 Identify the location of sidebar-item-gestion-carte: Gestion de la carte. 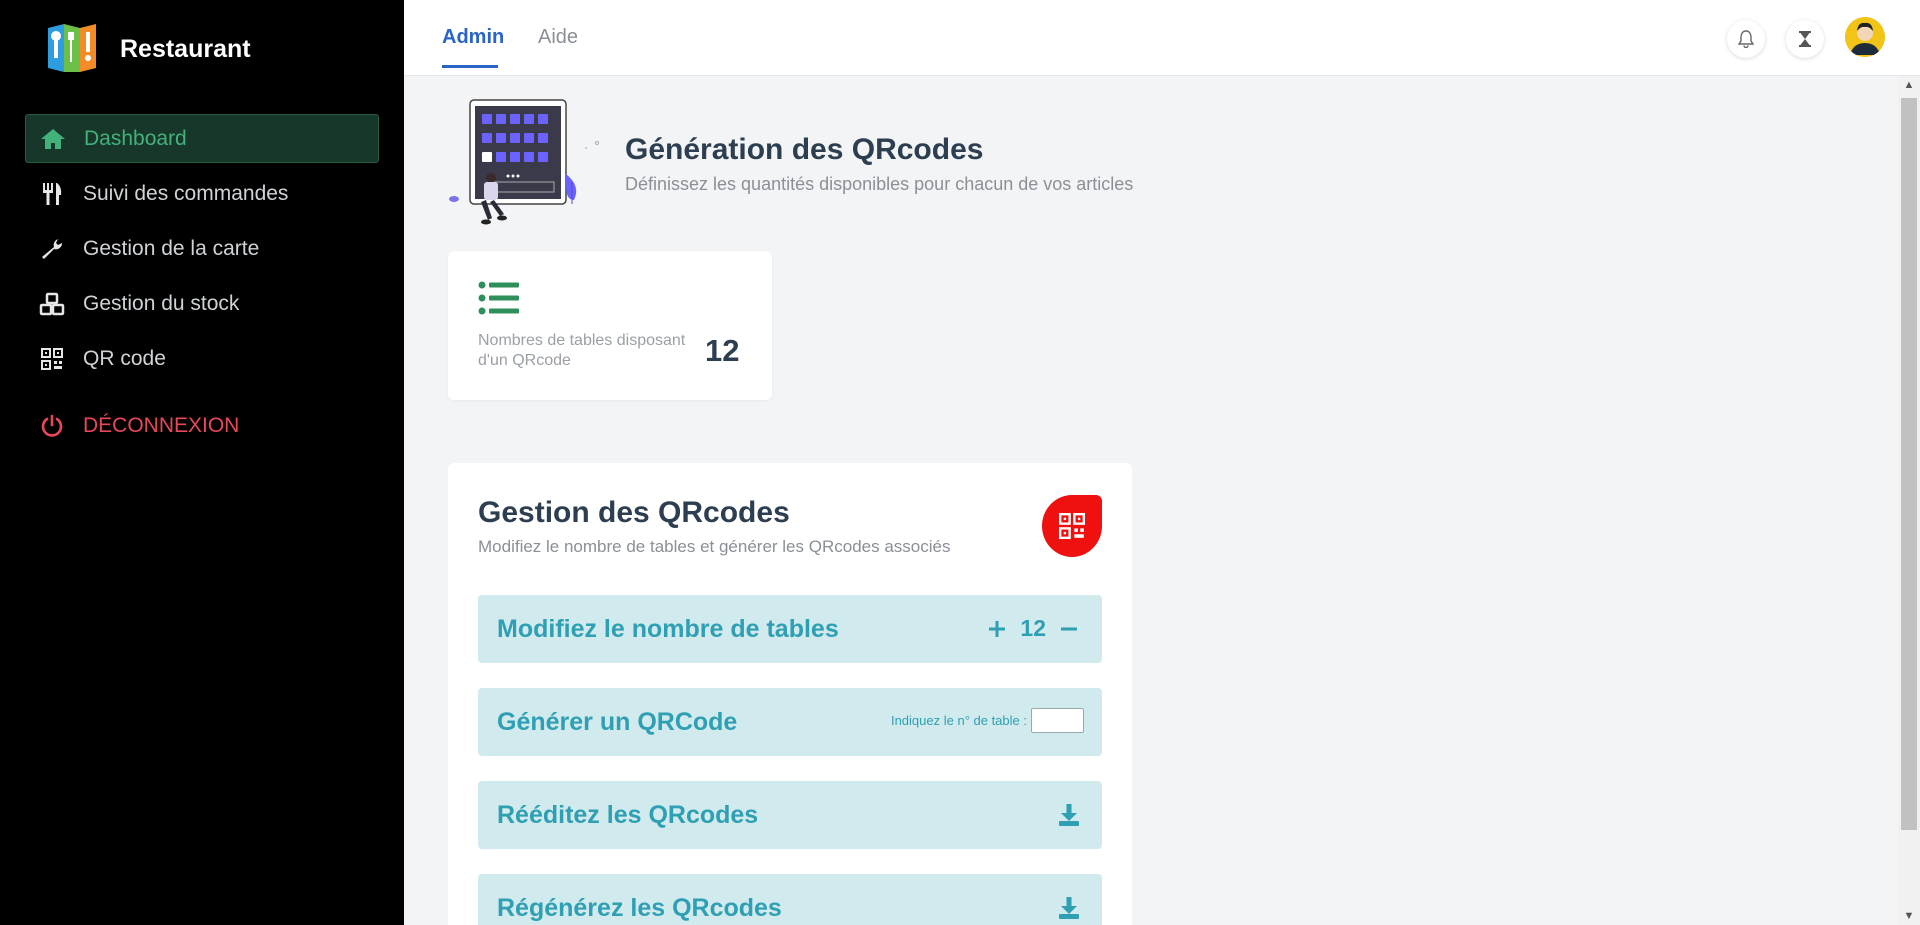
(202, 248).